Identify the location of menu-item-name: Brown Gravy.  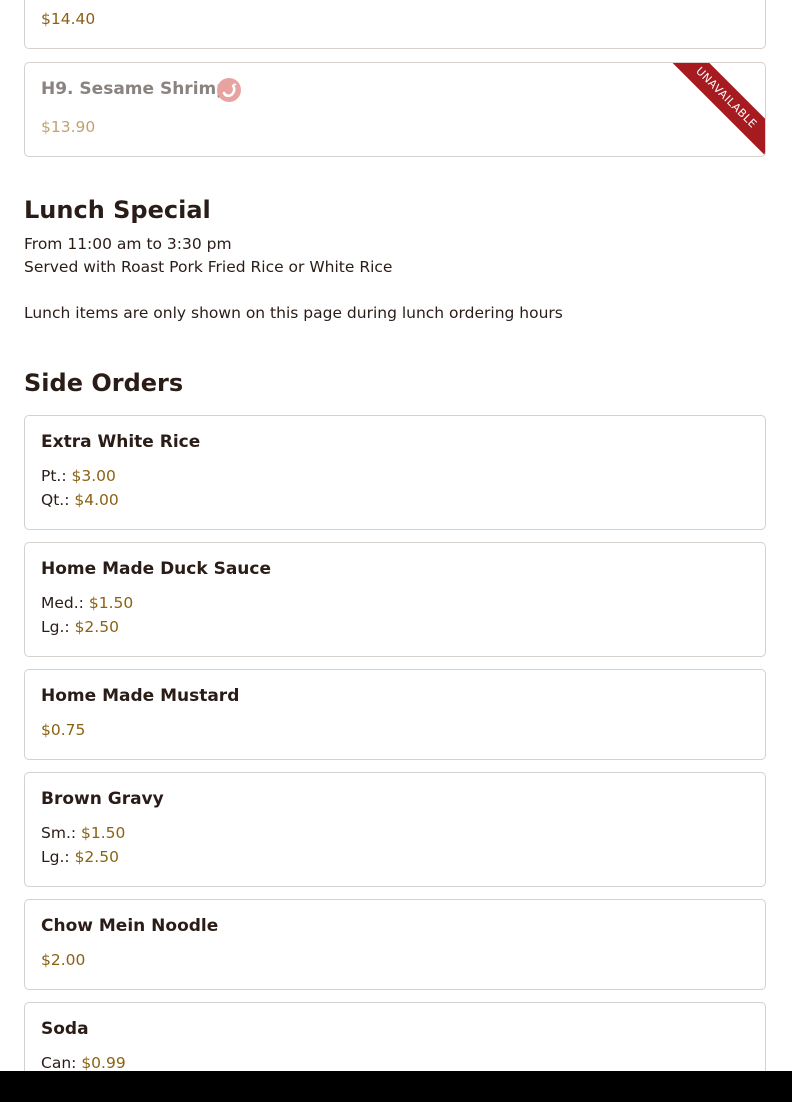
(102, 799).